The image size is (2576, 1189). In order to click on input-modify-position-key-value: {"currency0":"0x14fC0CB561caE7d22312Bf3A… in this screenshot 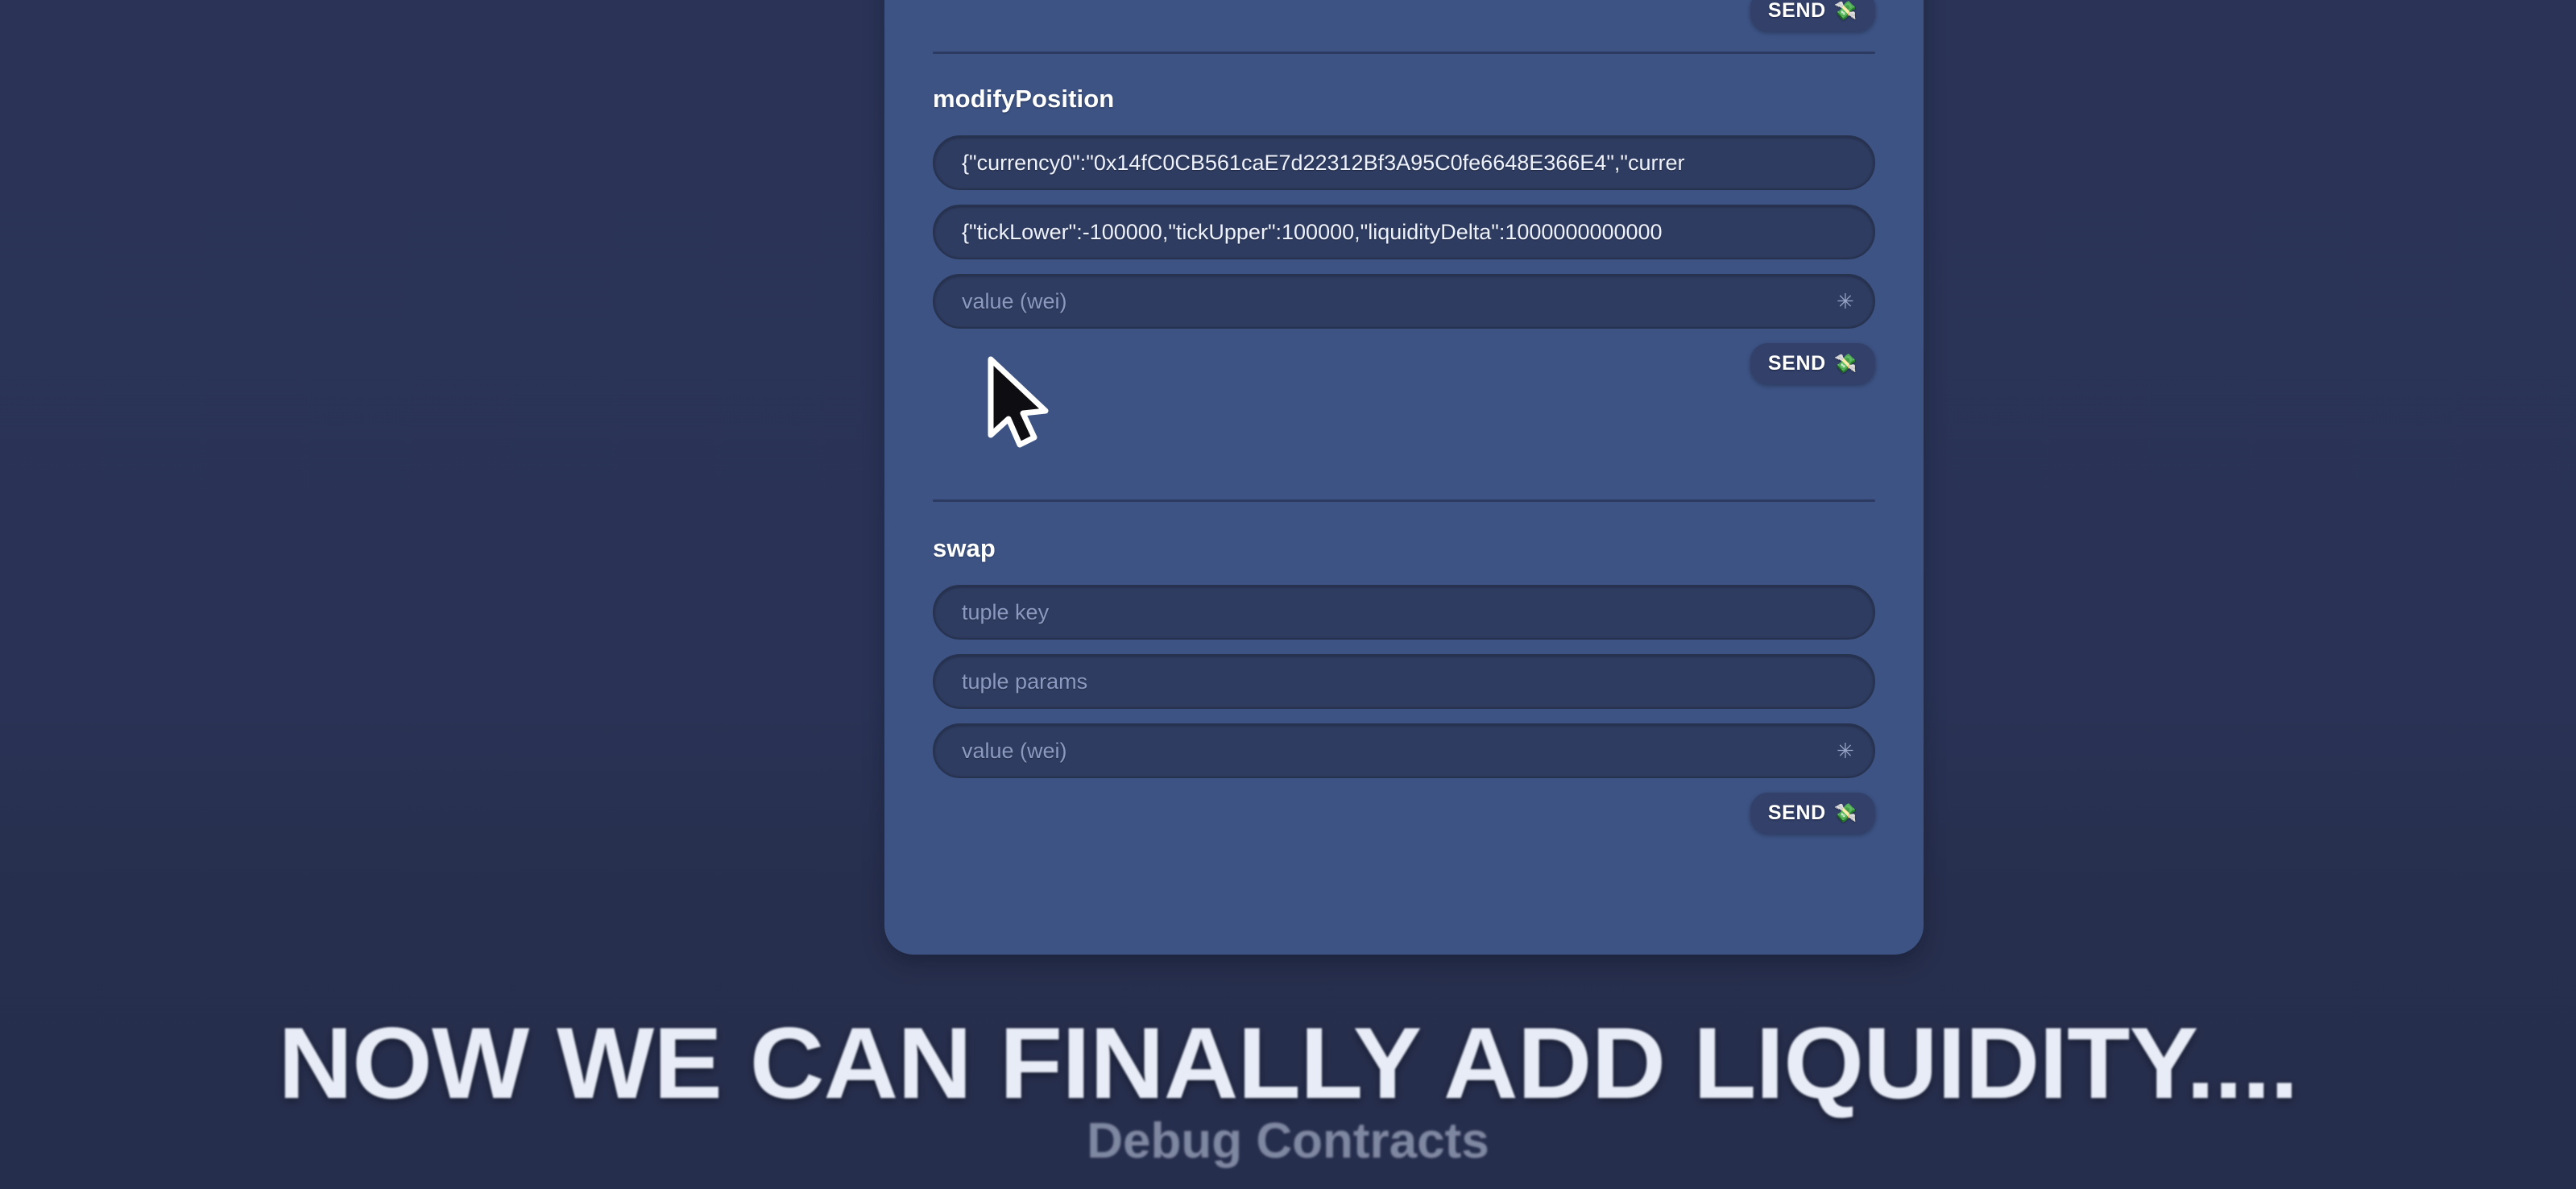, I will do `click(1323, 162)`.